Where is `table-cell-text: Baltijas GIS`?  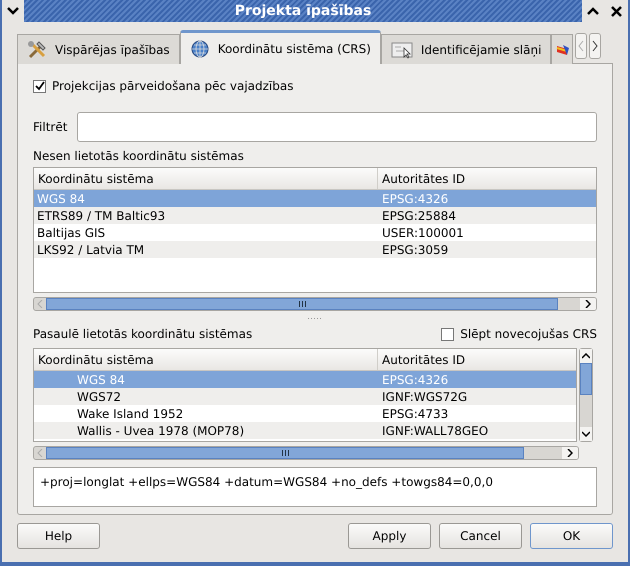
table-cell-text: Baltijas GIS is located at coordinates (71, 233).